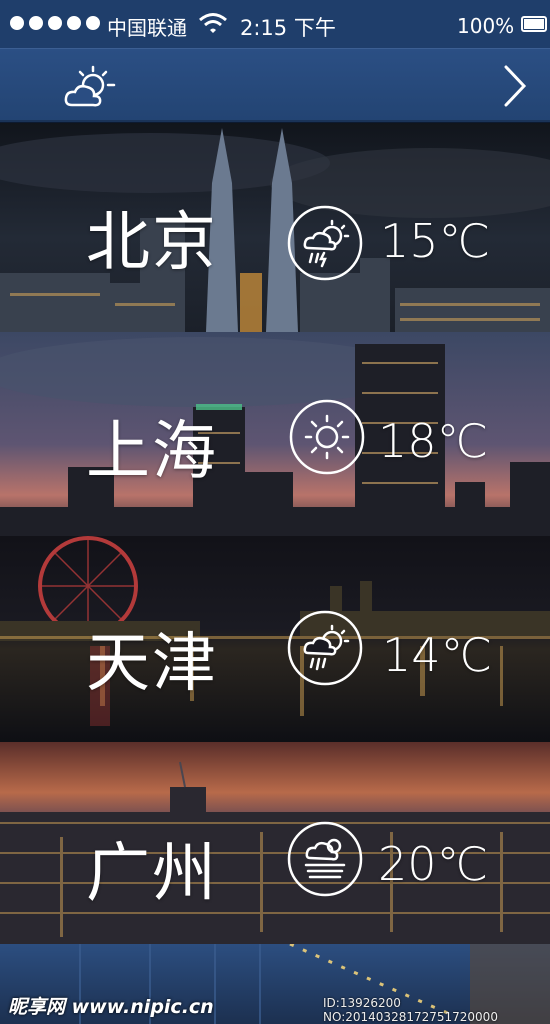 The width and height of the screenshot is (550, 1024). Describe the element at coordinates (275, 85) in the screenshot. I see `nav-bar` at that location.